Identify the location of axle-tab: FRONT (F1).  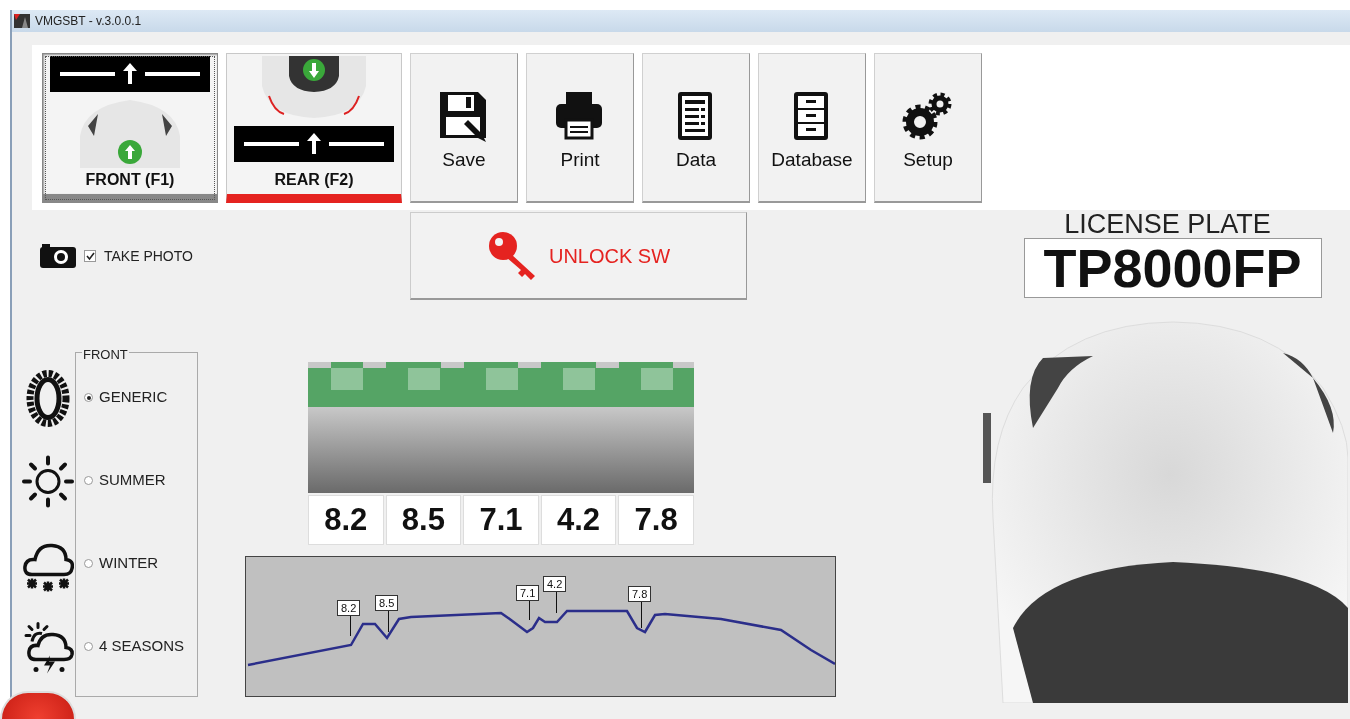
(130, 128).